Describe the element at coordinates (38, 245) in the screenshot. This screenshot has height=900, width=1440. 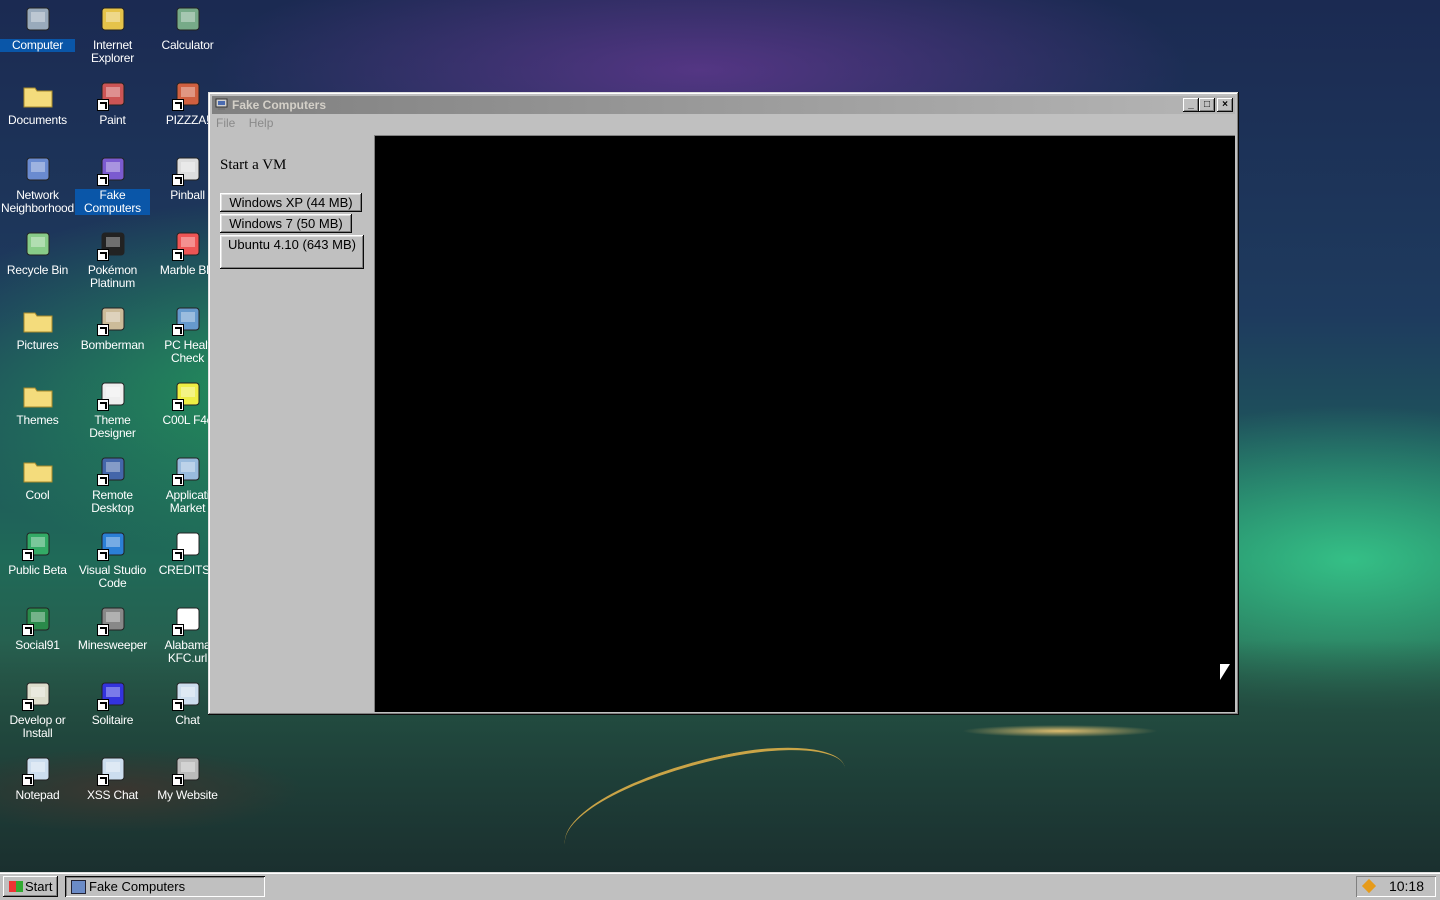
I see `recycle-bin-icon` at that location.